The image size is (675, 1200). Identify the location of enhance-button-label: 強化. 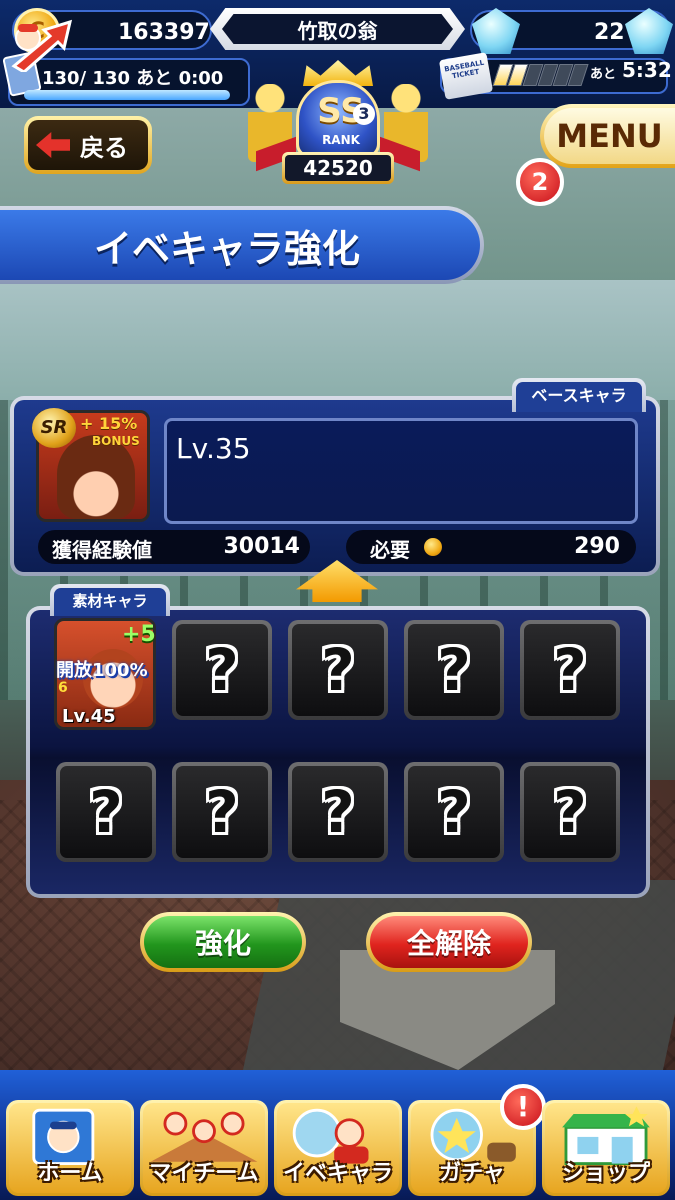
(223, 942).